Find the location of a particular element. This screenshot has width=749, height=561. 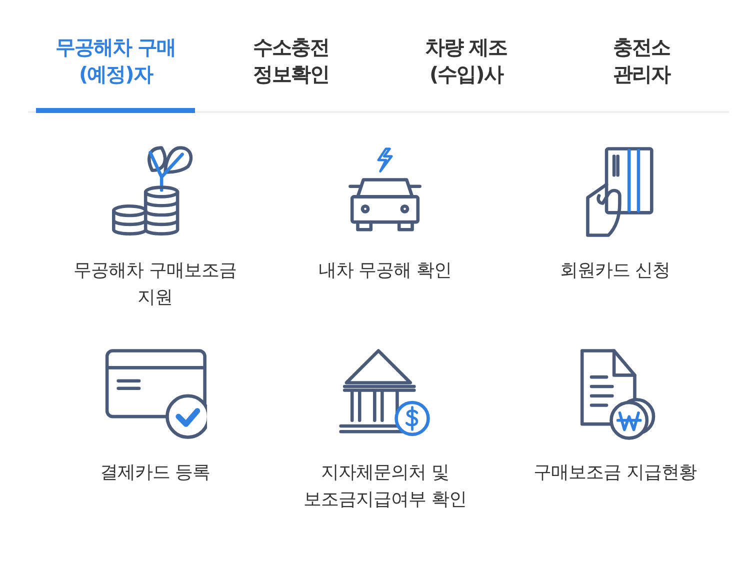

tab: 충전소 관리자 is located at coordinates (641, 71).